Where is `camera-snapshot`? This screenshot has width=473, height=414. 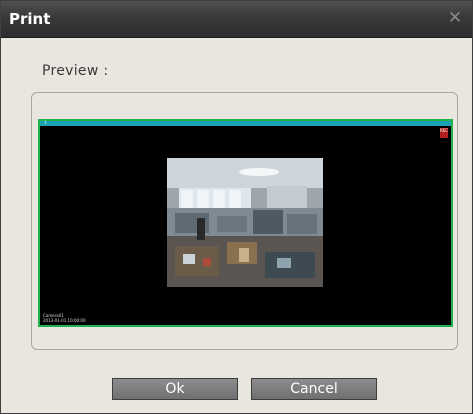 camera-snapshot is located at coordinates (245, 222).